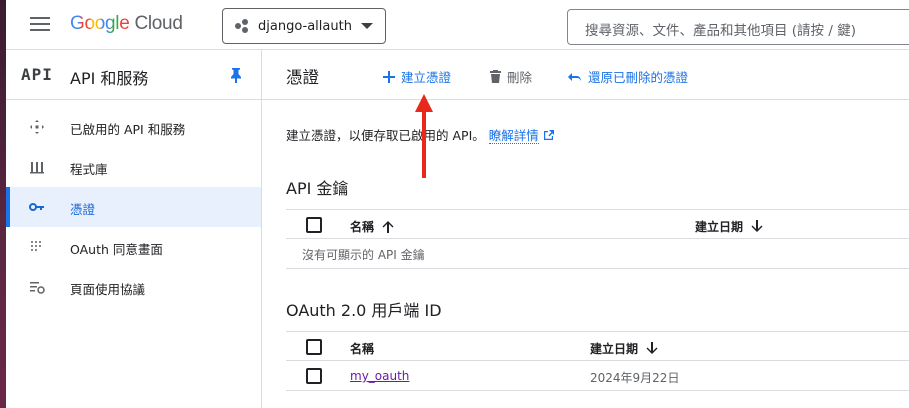  I want to click on google-cloud-logo: Google Cloud, so click(126, 24).